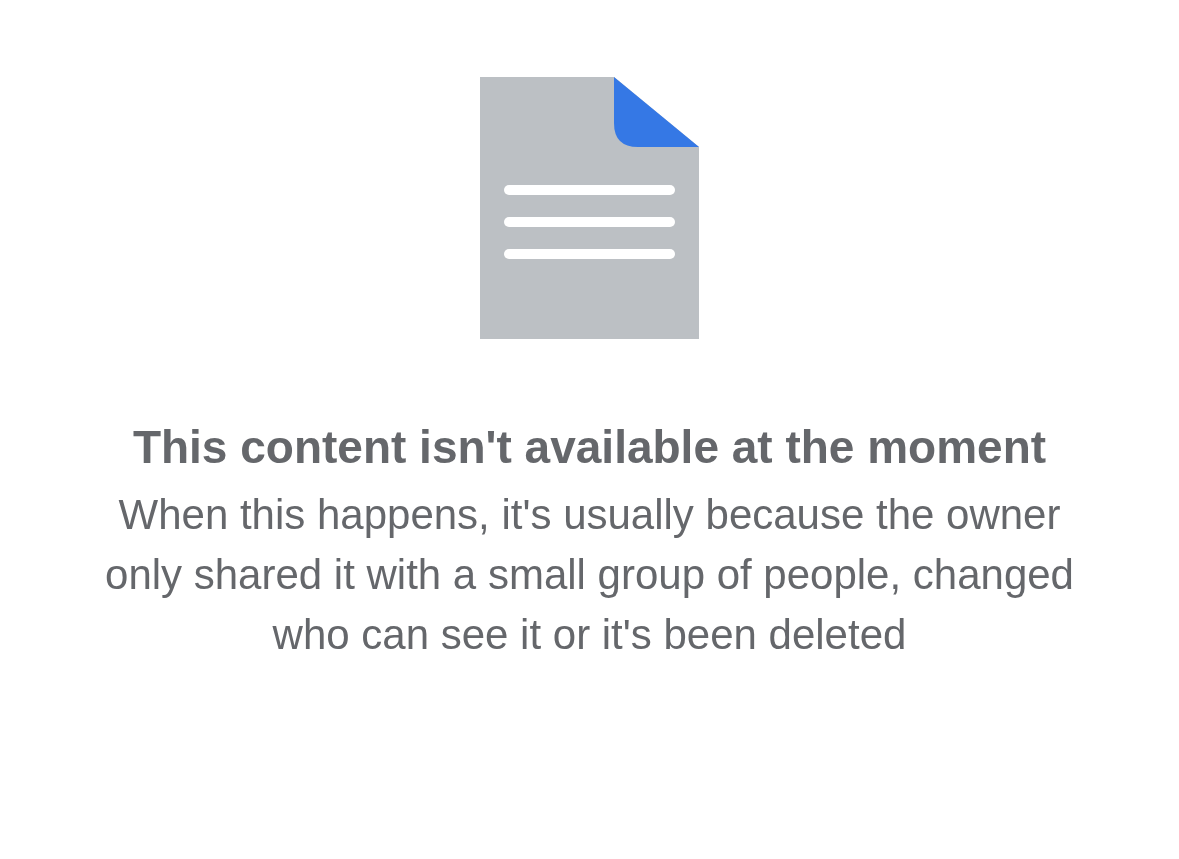 This screenshot has width=1179, height=859. I want to click on document-icon, so click(589, 208).